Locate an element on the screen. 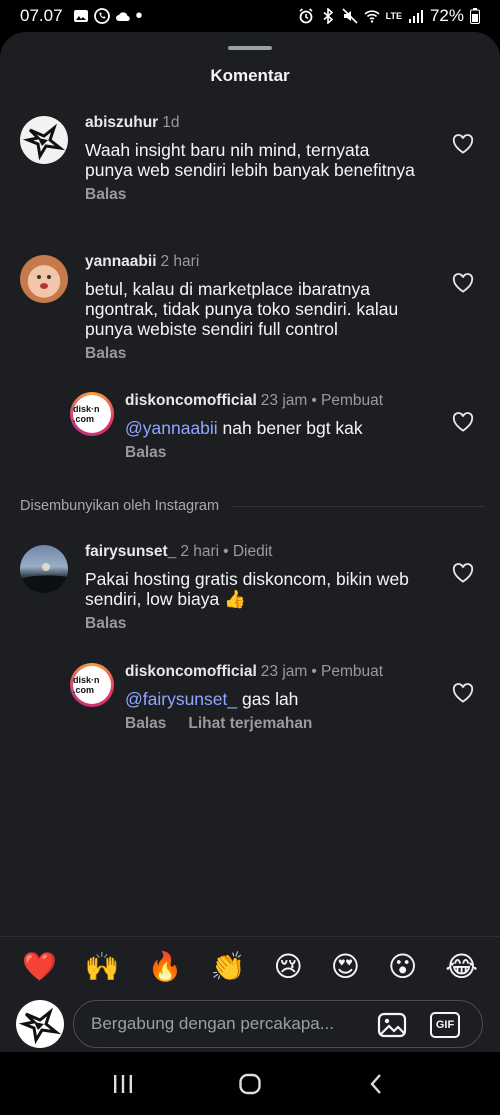  comment-actions: Balas Lihat terjemahan is located at coordinates (275, 724).